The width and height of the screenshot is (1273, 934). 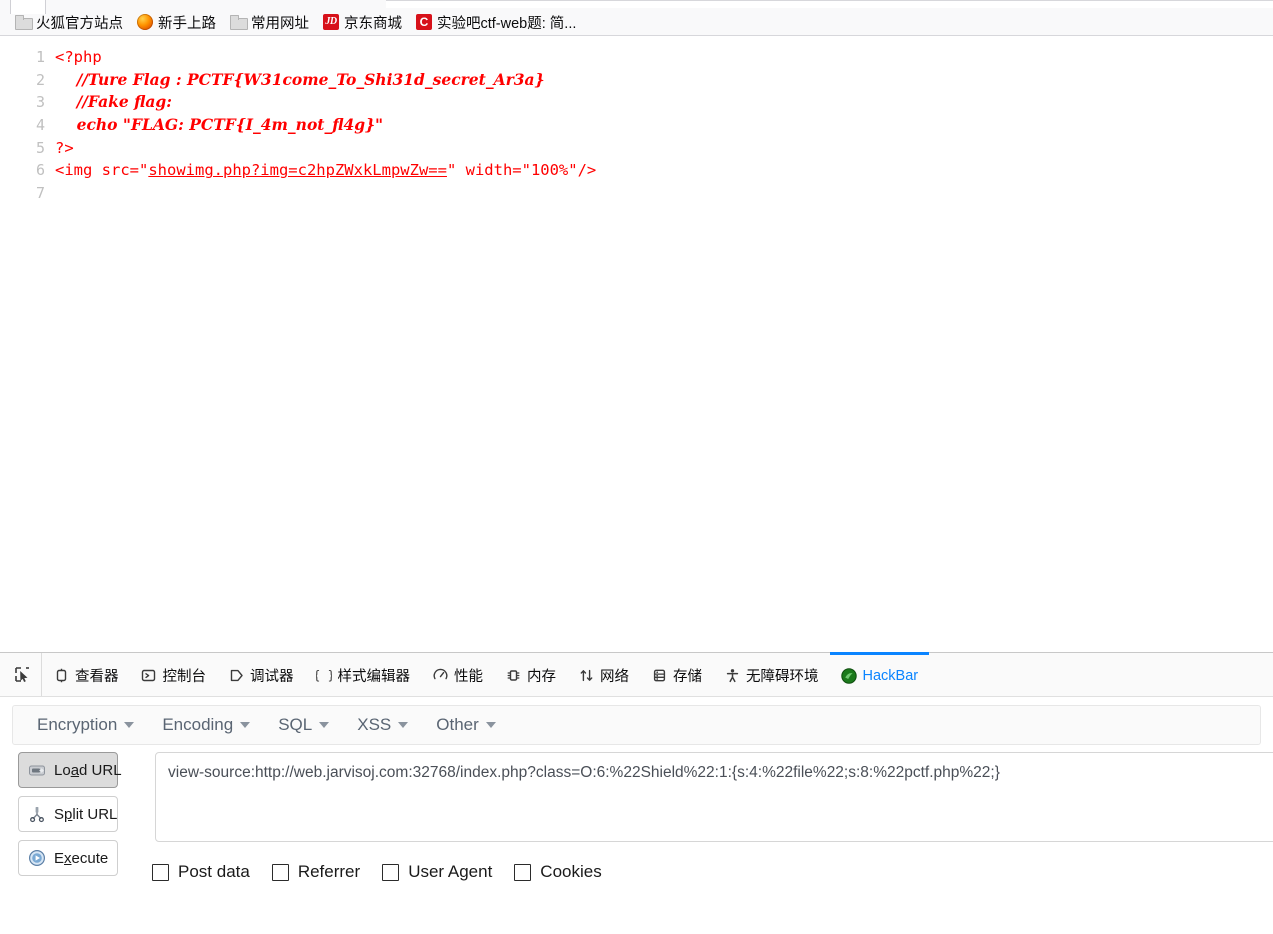 I want to click on bookmark-item: JD 京东商城, so click(x=362, y=22).